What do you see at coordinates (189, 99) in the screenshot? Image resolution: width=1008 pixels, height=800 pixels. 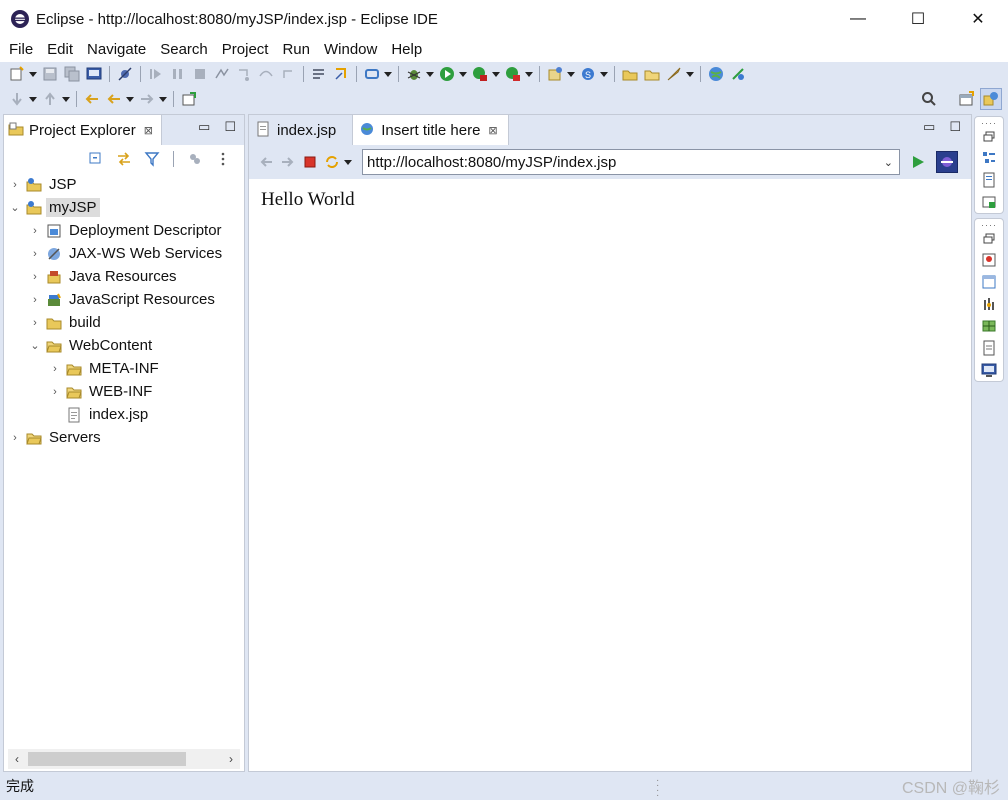 I see `pin-editor-icon` at bounding box center [189, 99].